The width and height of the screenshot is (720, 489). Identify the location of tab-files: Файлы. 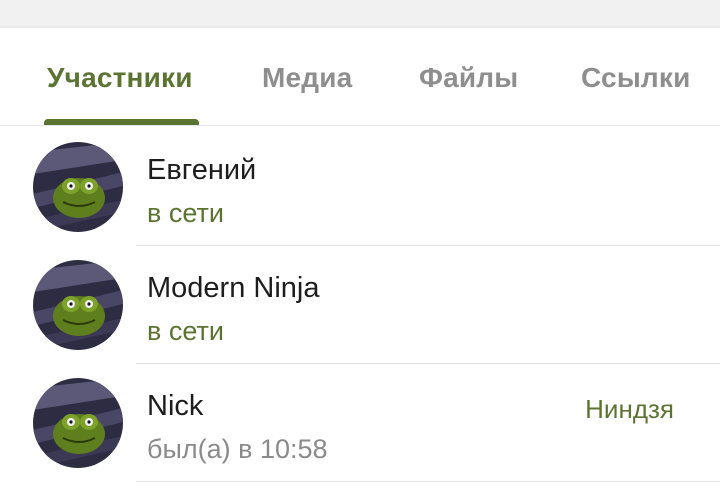
(468, 78).